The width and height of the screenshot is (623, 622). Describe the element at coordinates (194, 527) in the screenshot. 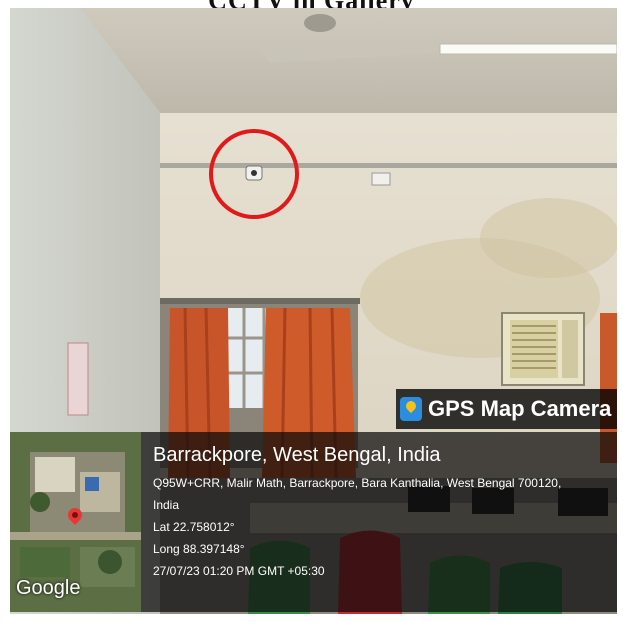

I see `latitude: Lat 22.758012°` at that location.